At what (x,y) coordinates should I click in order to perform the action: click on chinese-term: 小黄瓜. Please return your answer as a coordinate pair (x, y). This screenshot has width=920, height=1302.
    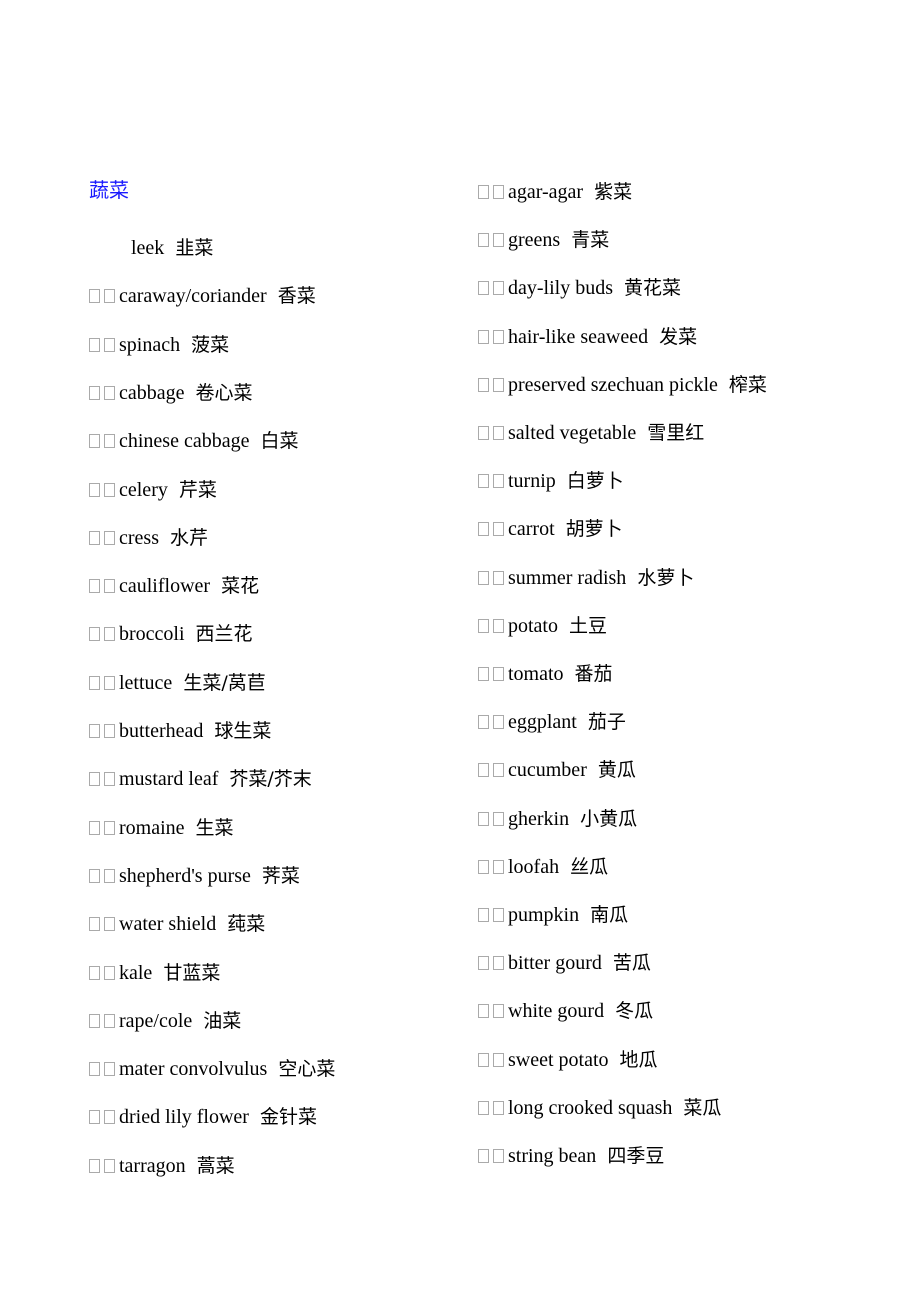
    Looking at the image, I should click on (609, 818).